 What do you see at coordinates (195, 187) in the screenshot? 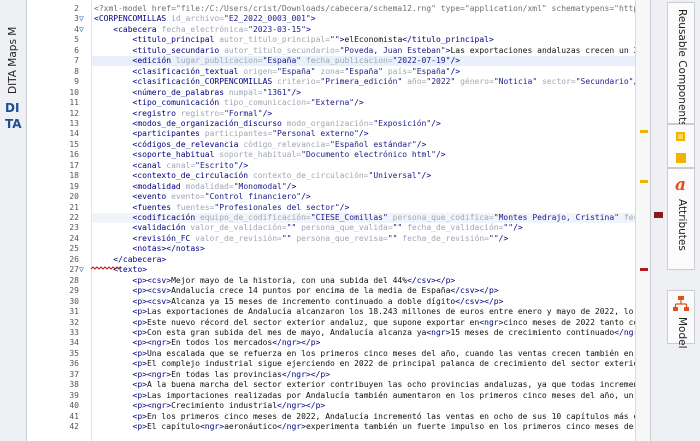
I see `code-line: <modalidad modalidad="Monomodal"/>` at bounding box center [195, 187].